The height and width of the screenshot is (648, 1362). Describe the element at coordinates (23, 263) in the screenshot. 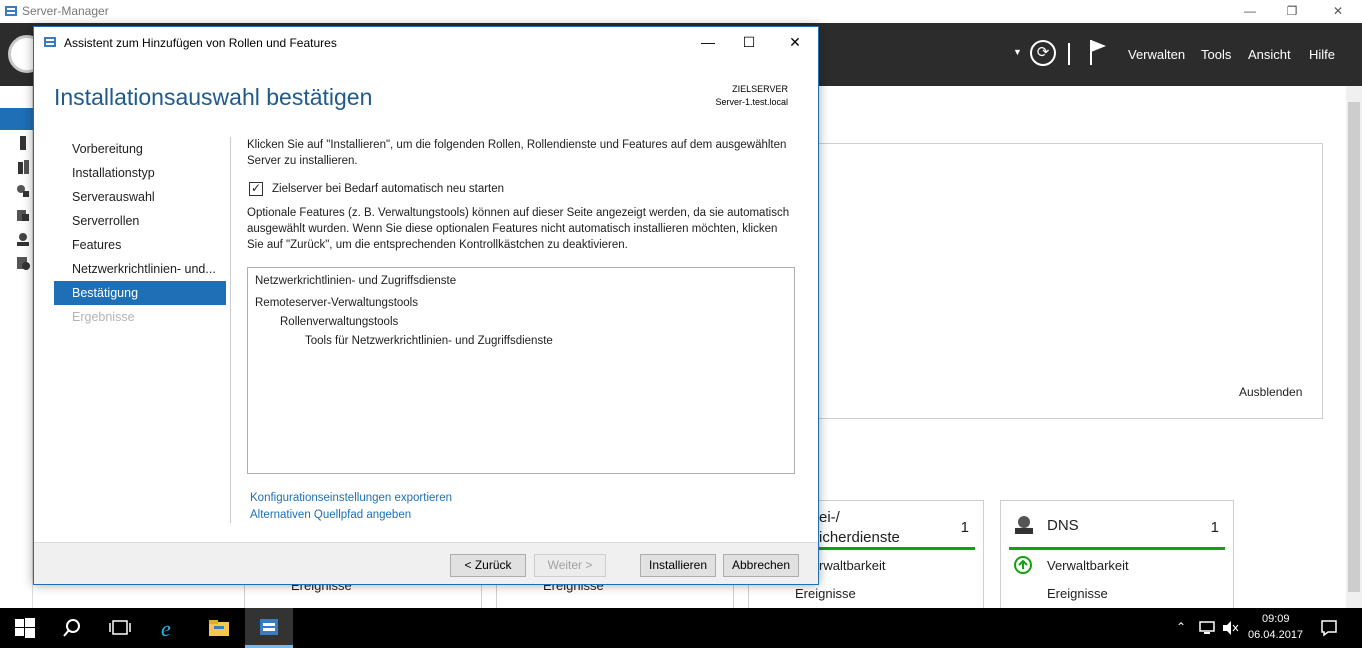

I see `nps-icon` at that location.